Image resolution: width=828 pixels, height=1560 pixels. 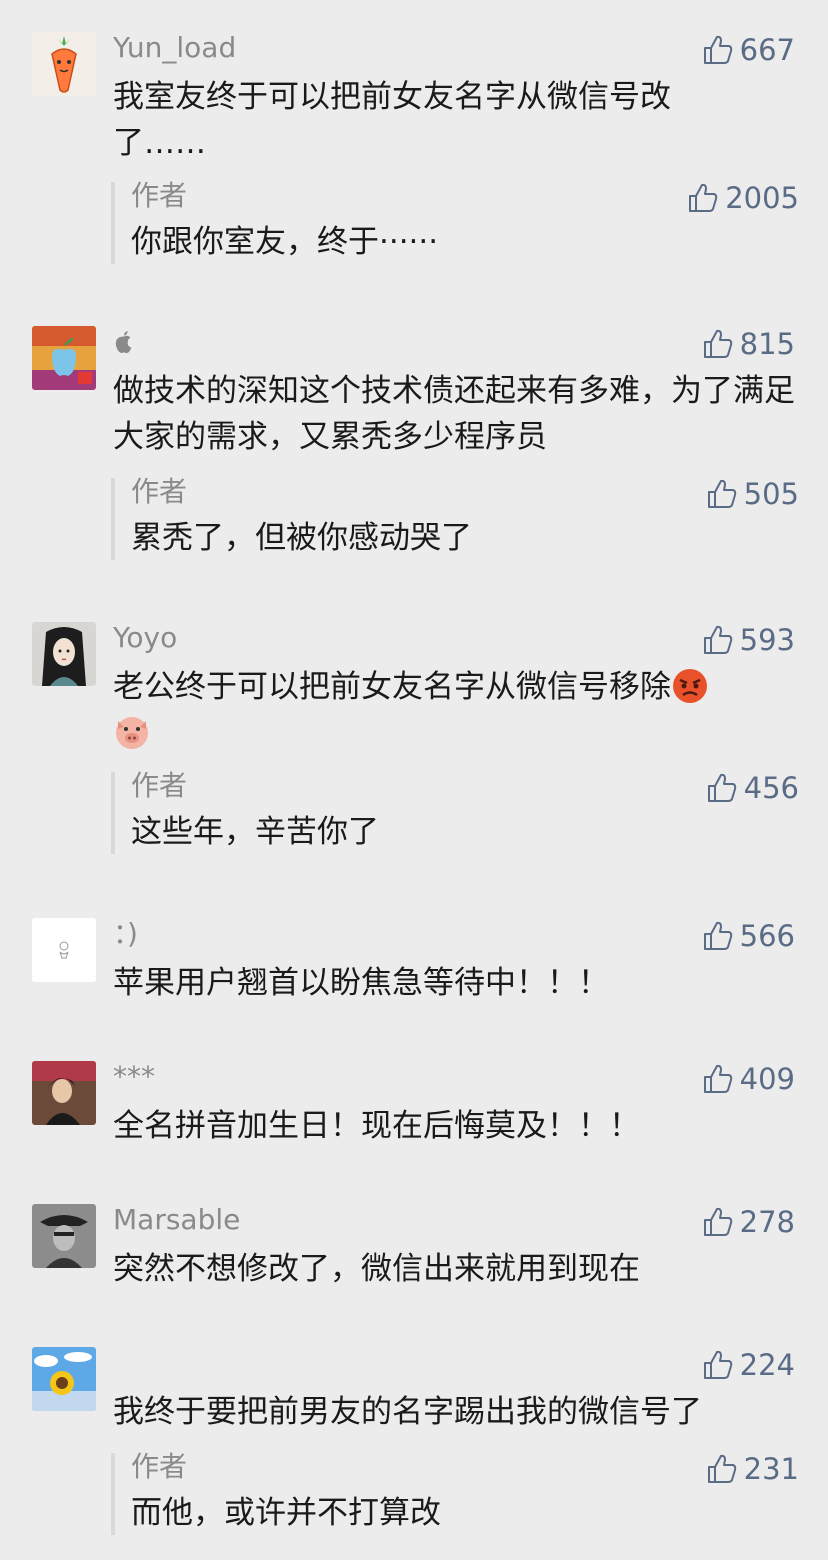 What do you see at coordinates (134, 1076) in the screenshot?
I see `comment-username: ***` at bounding box center [134, 1076].